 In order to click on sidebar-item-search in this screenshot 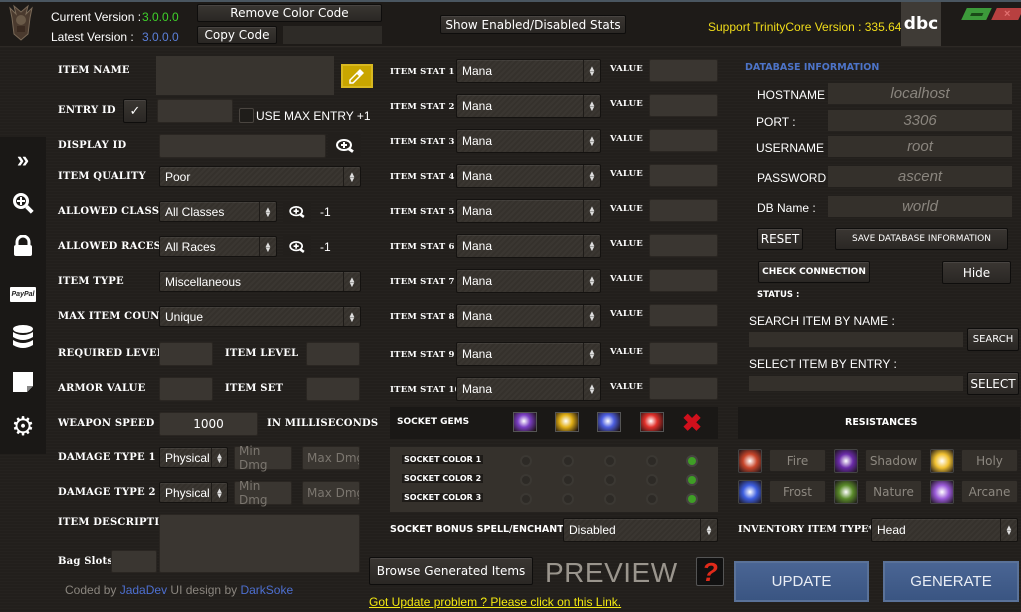, I will do `click(23, 203)`.